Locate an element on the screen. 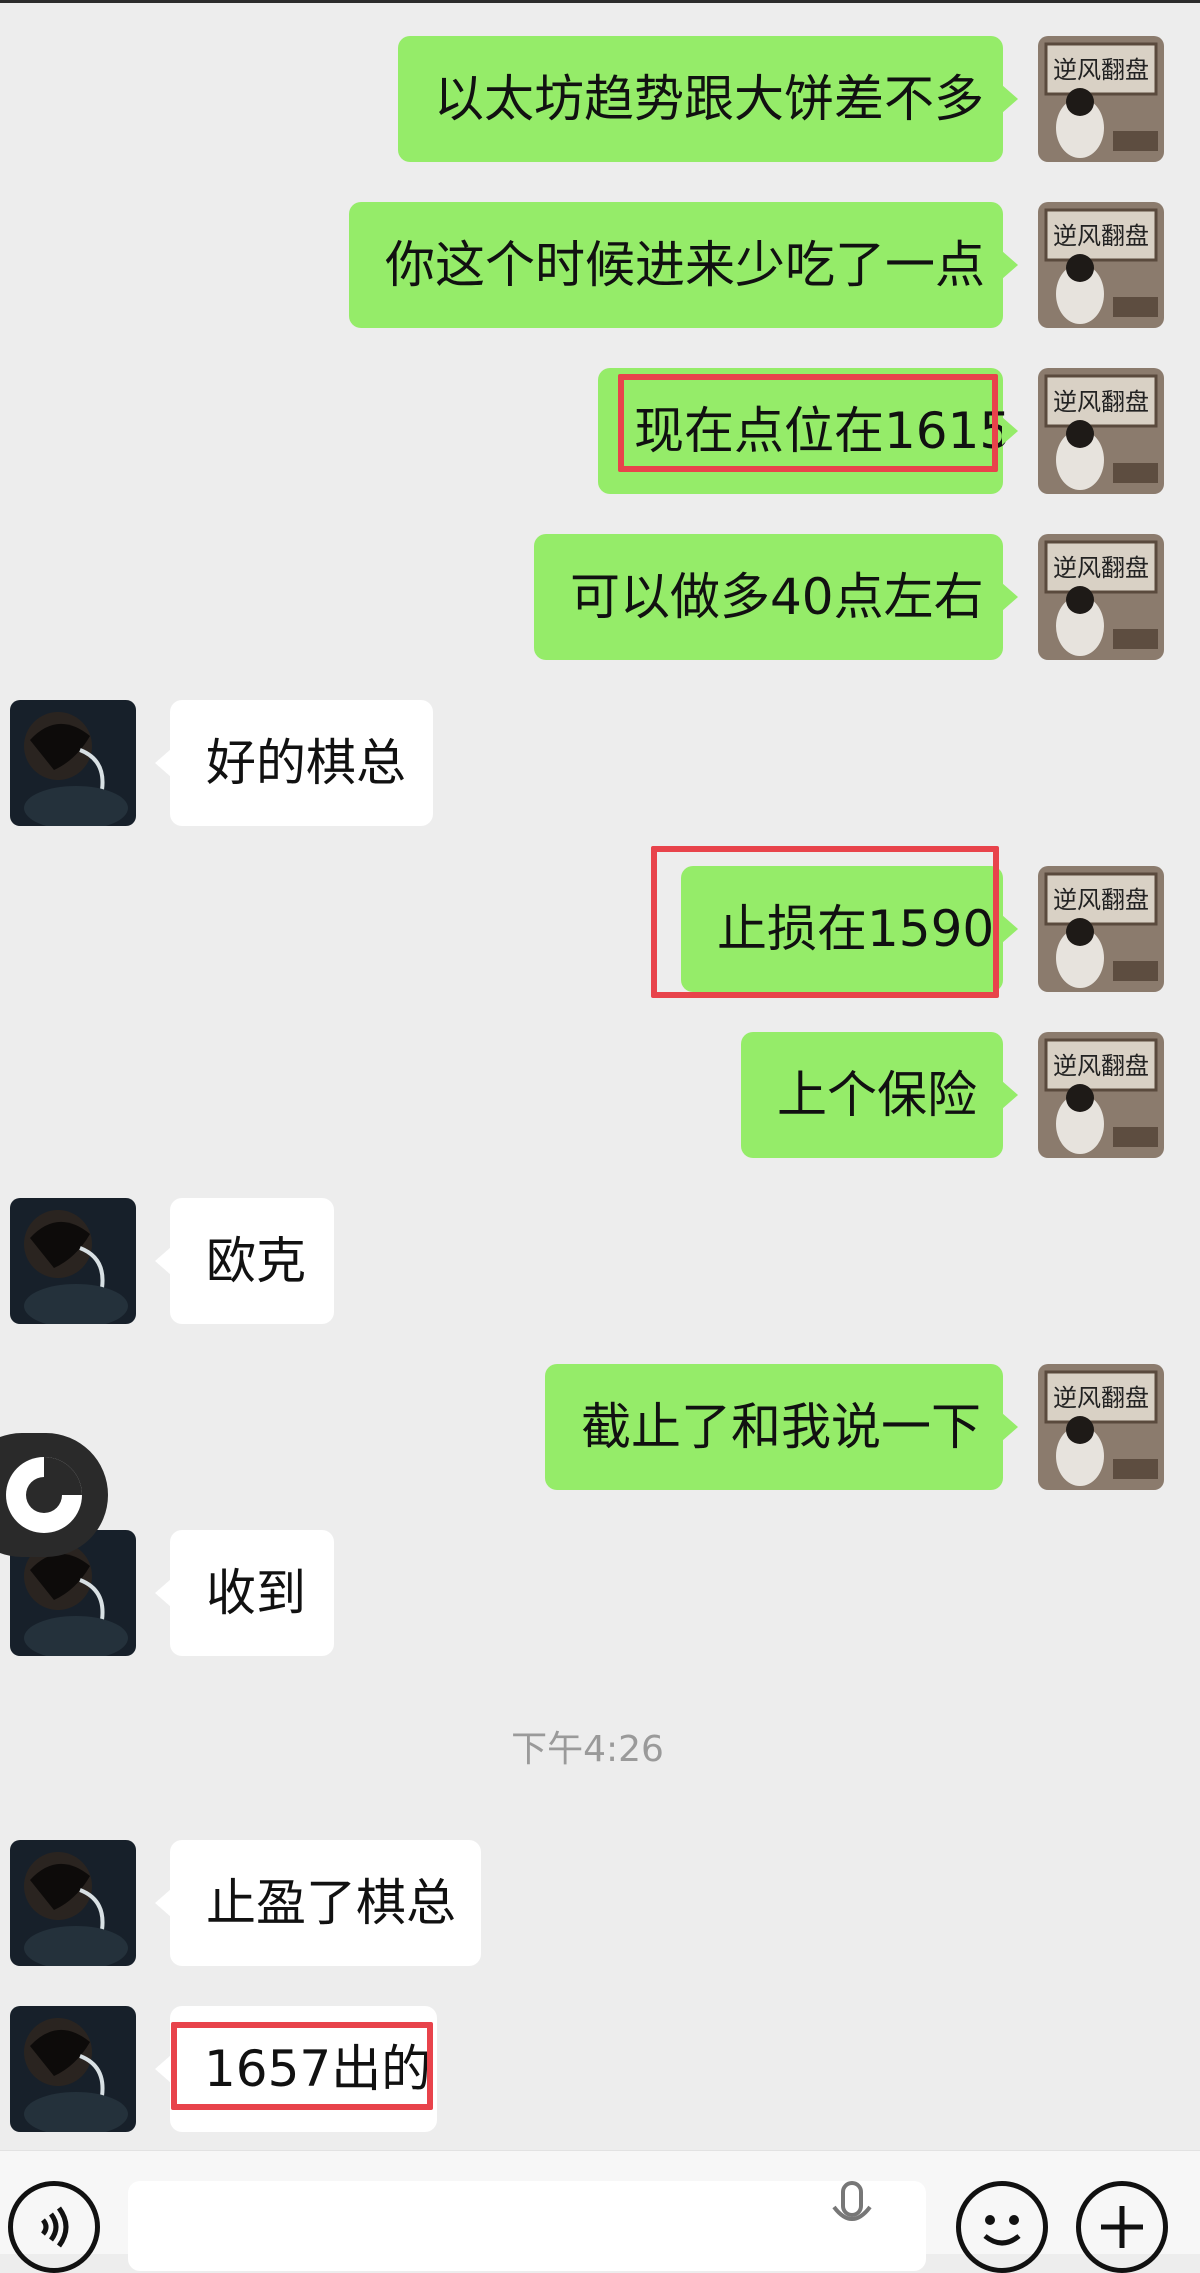  message-row: 截止了和我说一下 逆风翻盘 is located at coordinates (600, 1427).